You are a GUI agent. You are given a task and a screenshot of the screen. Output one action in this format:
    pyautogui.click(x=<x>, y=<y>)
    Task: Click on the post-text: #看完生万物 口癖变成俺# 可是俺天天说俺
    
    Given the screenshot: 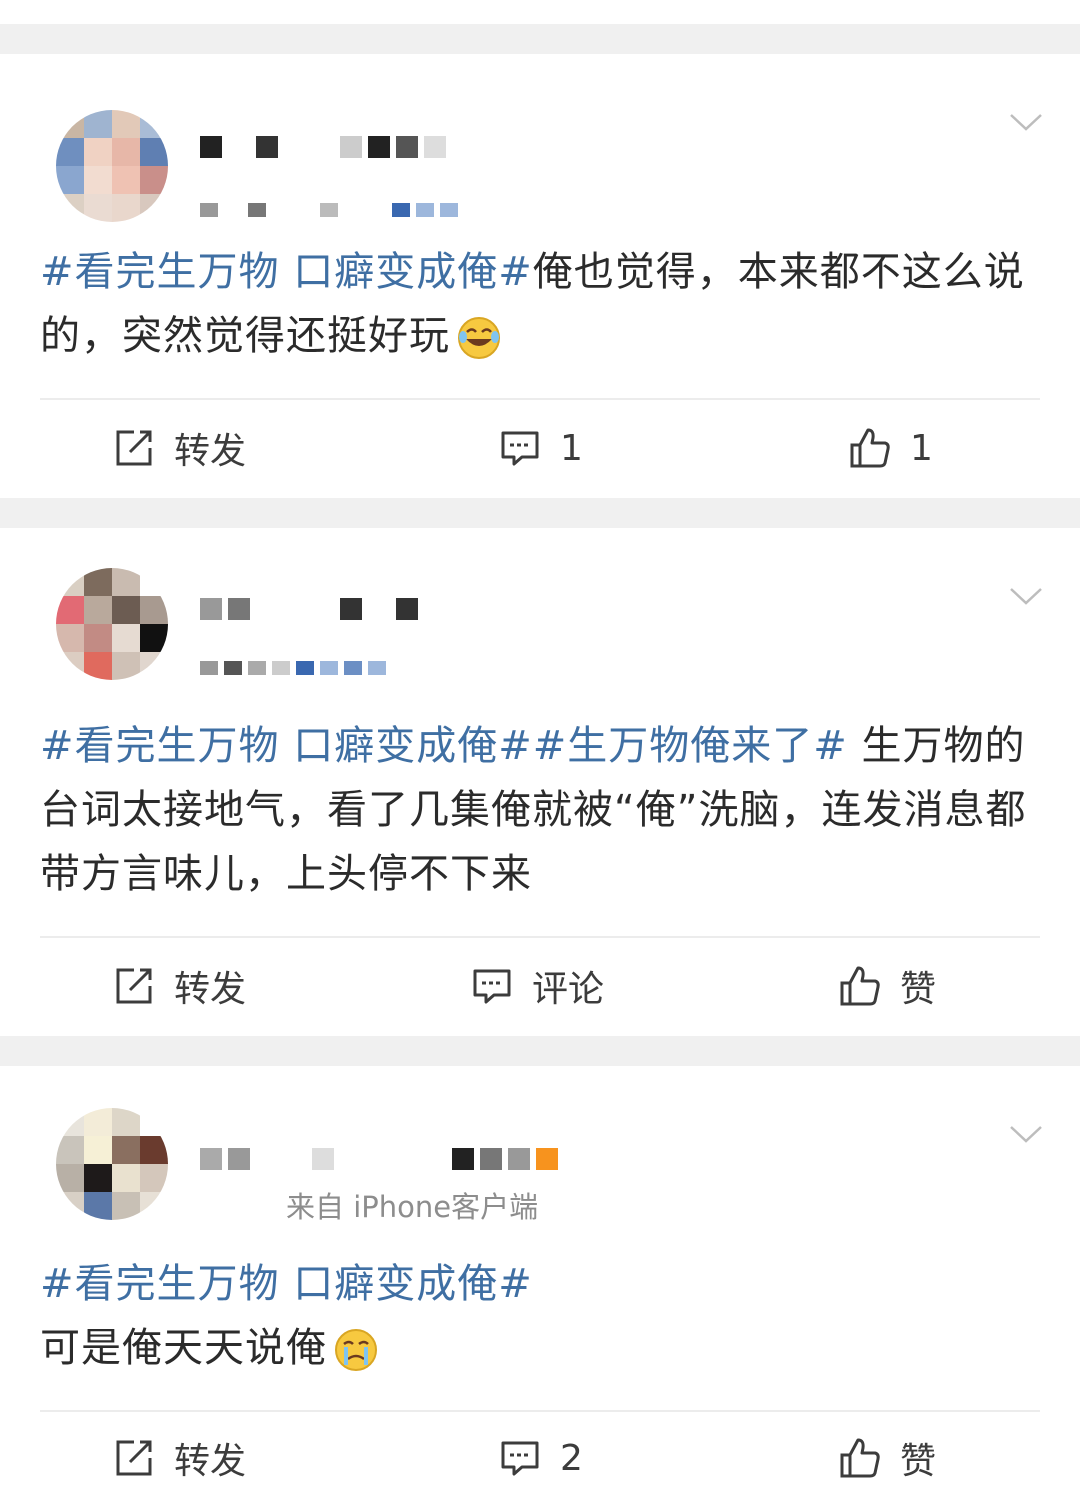 What is the action you would take?
    pyautogui.click(x=286, y=1316)
    